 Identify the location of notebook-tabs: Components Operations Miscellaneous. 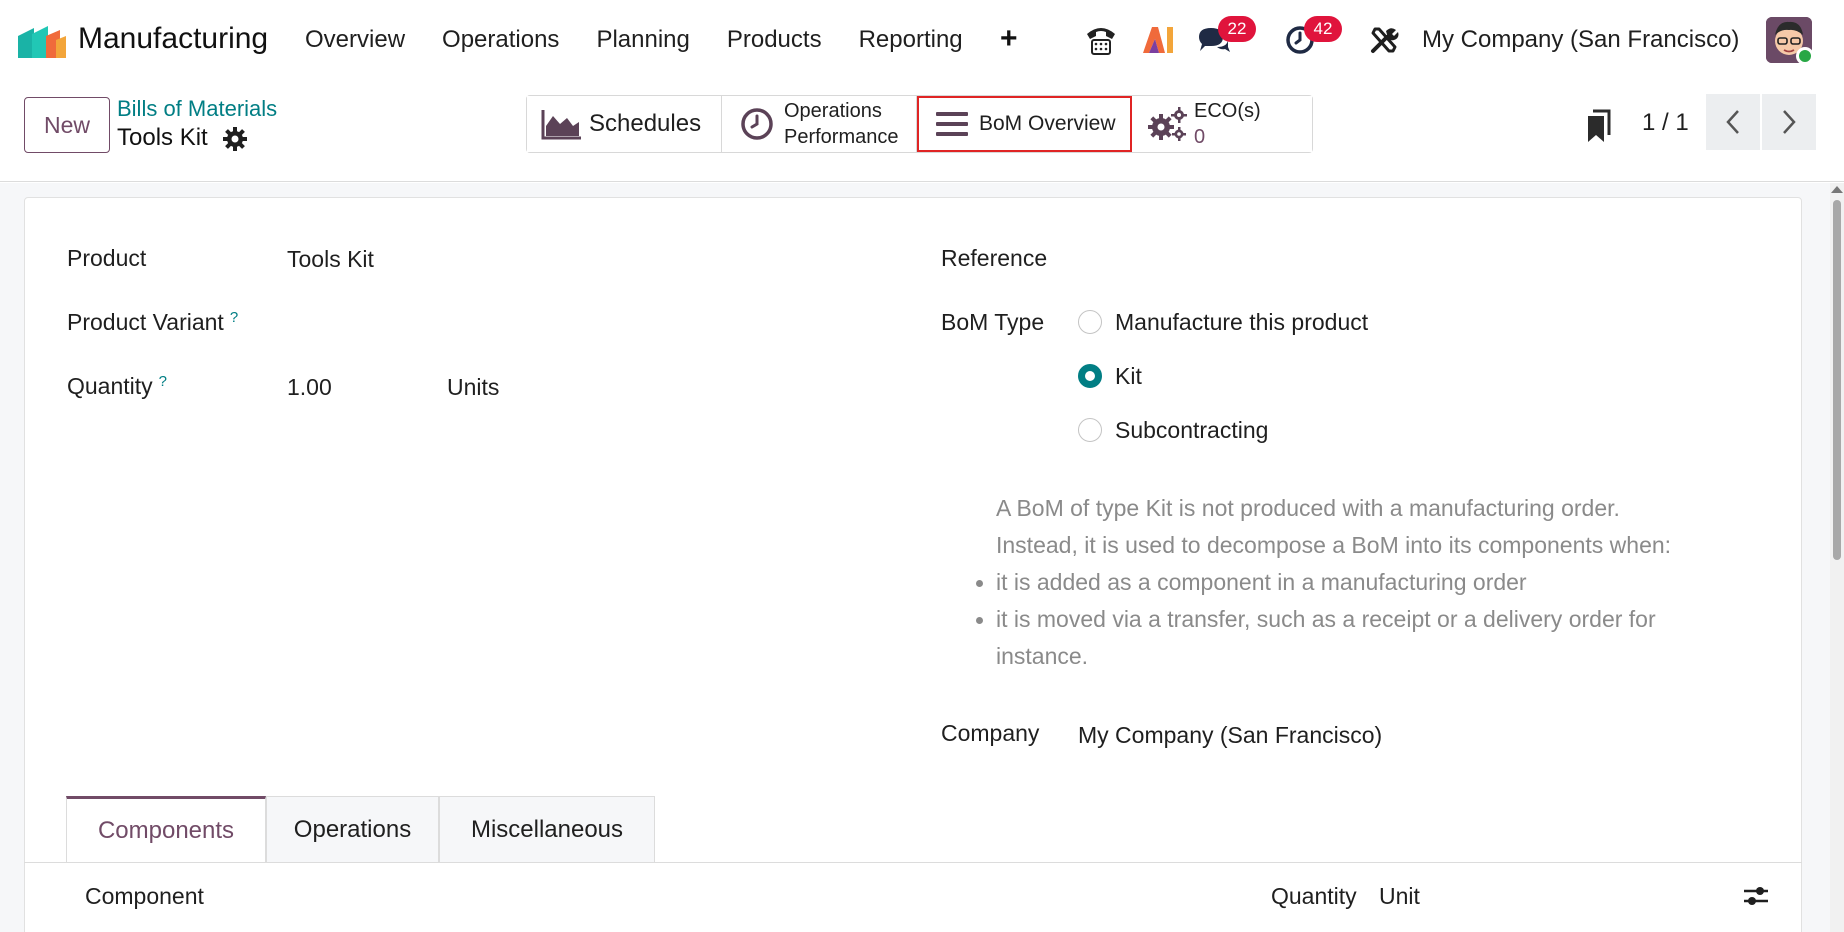
(360, 829).